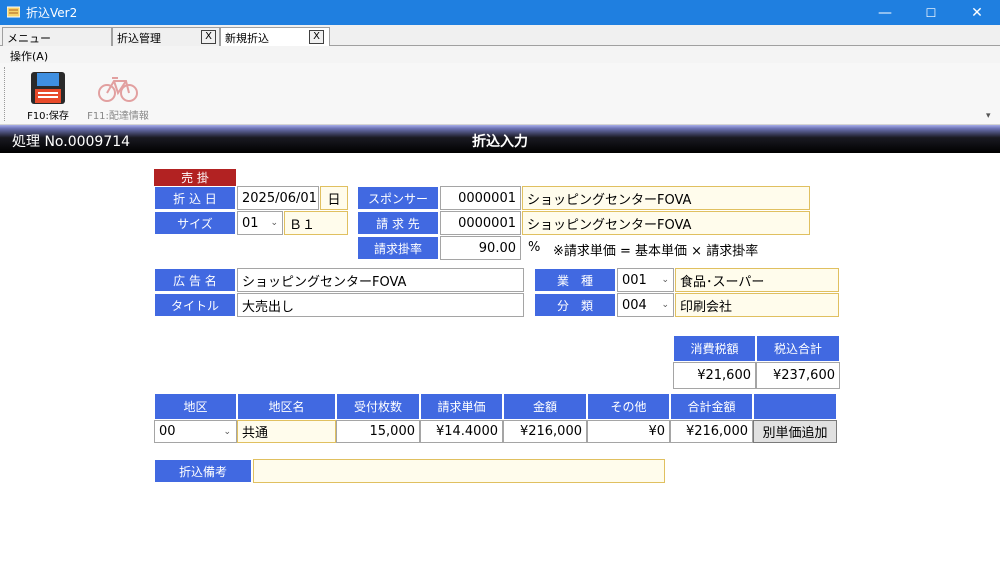  What do you see at coordinates (977, 12) in the screenshot?
I see `close-button: ✕` at bounding box center [977, 12].